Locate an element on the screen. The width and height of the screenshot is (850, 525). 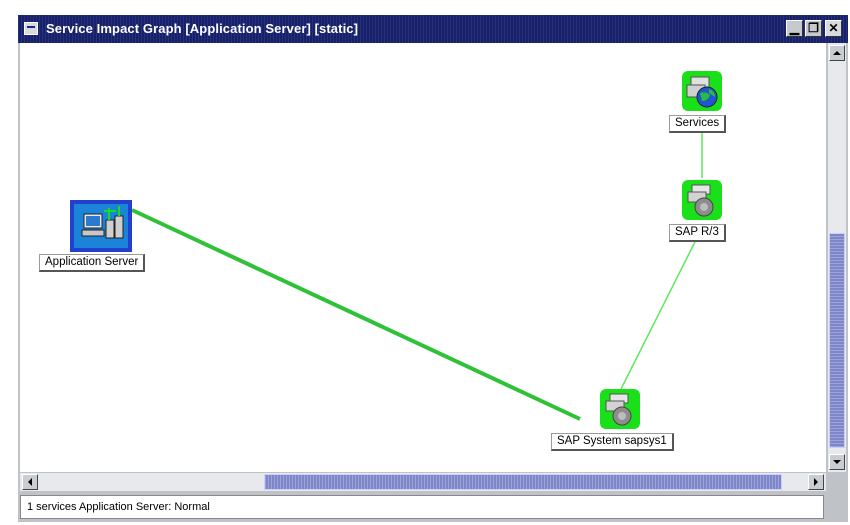
horizontal-scroll-thumb is located at coordinates (523, 482).